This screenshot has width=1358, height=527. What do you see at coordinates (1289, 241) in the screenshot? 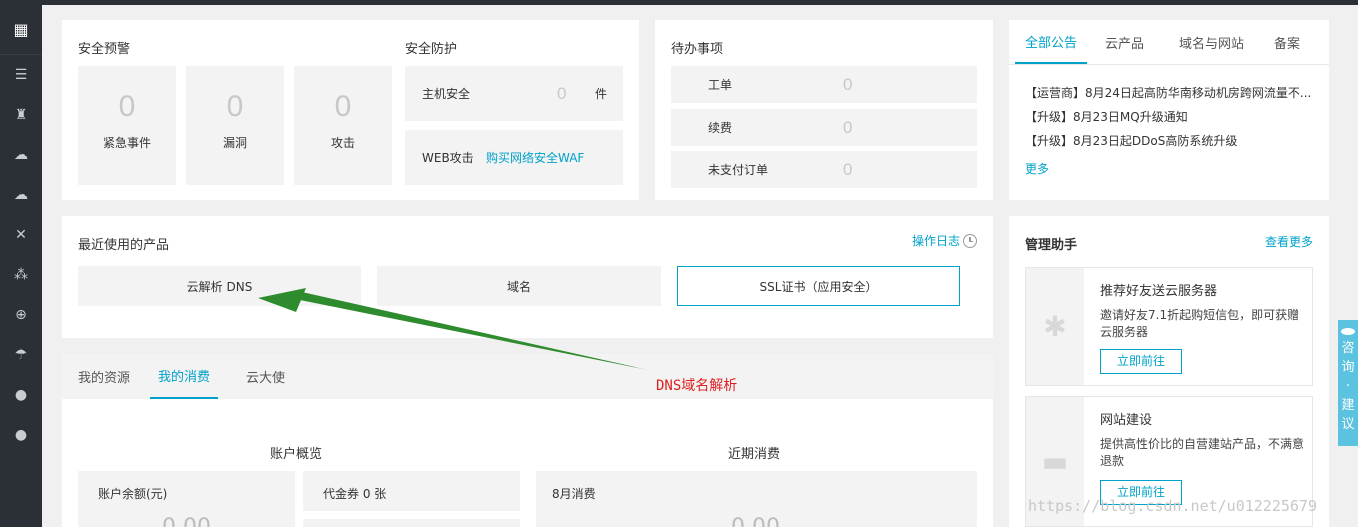
I see `helper-more-link: 查看更多` at bounding box center [1289, 241].